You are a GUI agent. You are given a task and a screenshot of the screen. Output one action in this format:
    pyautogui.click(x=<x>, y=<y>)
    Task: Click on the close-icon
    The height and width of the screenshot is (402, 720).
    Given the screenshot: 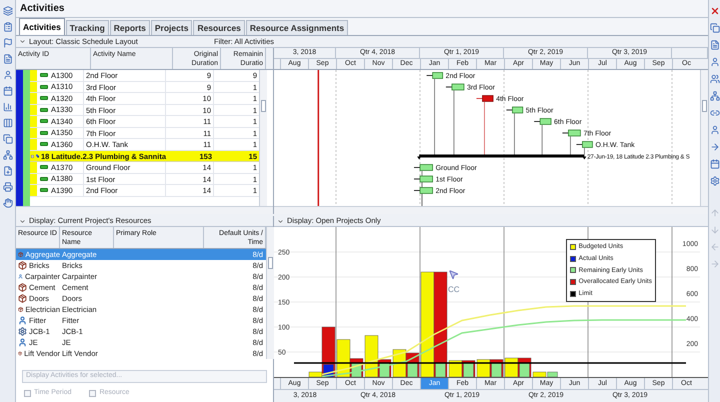 What is the action you would take?
    pyautogui.click(x=715, y=11)
    